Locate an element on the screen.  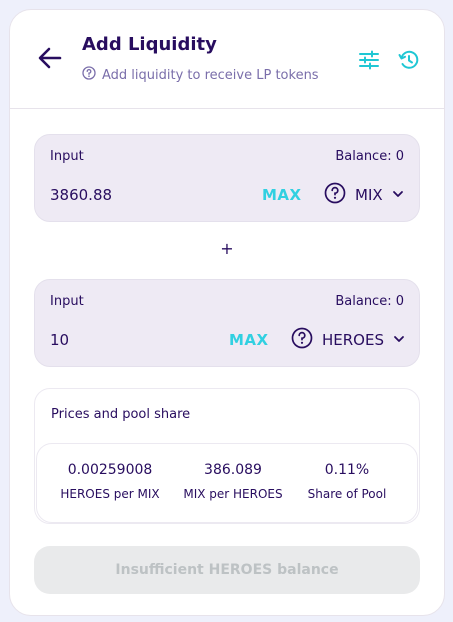
token-select-mix: MIX is located at coordinates (364, 195).